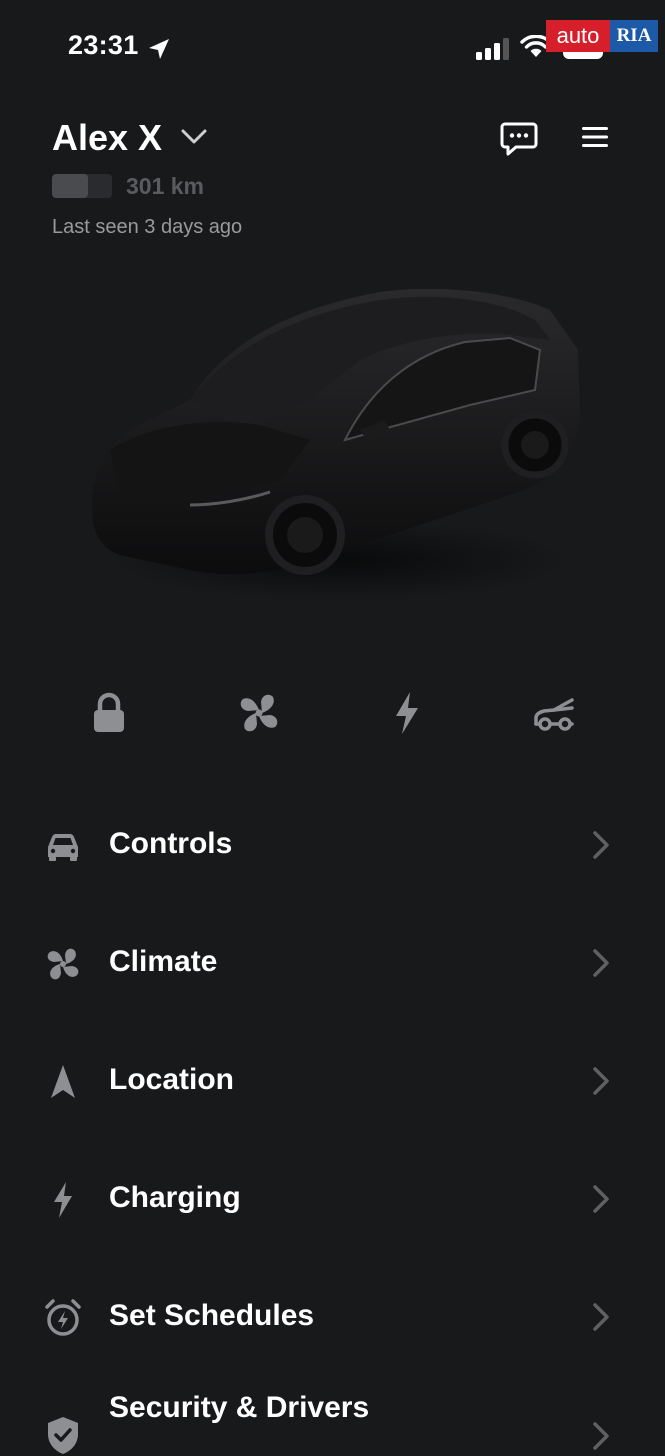 The image size is (665, 1456). Describe the element at coordinates (519, 139) in the screenshot. I see `message-icon` at that location.